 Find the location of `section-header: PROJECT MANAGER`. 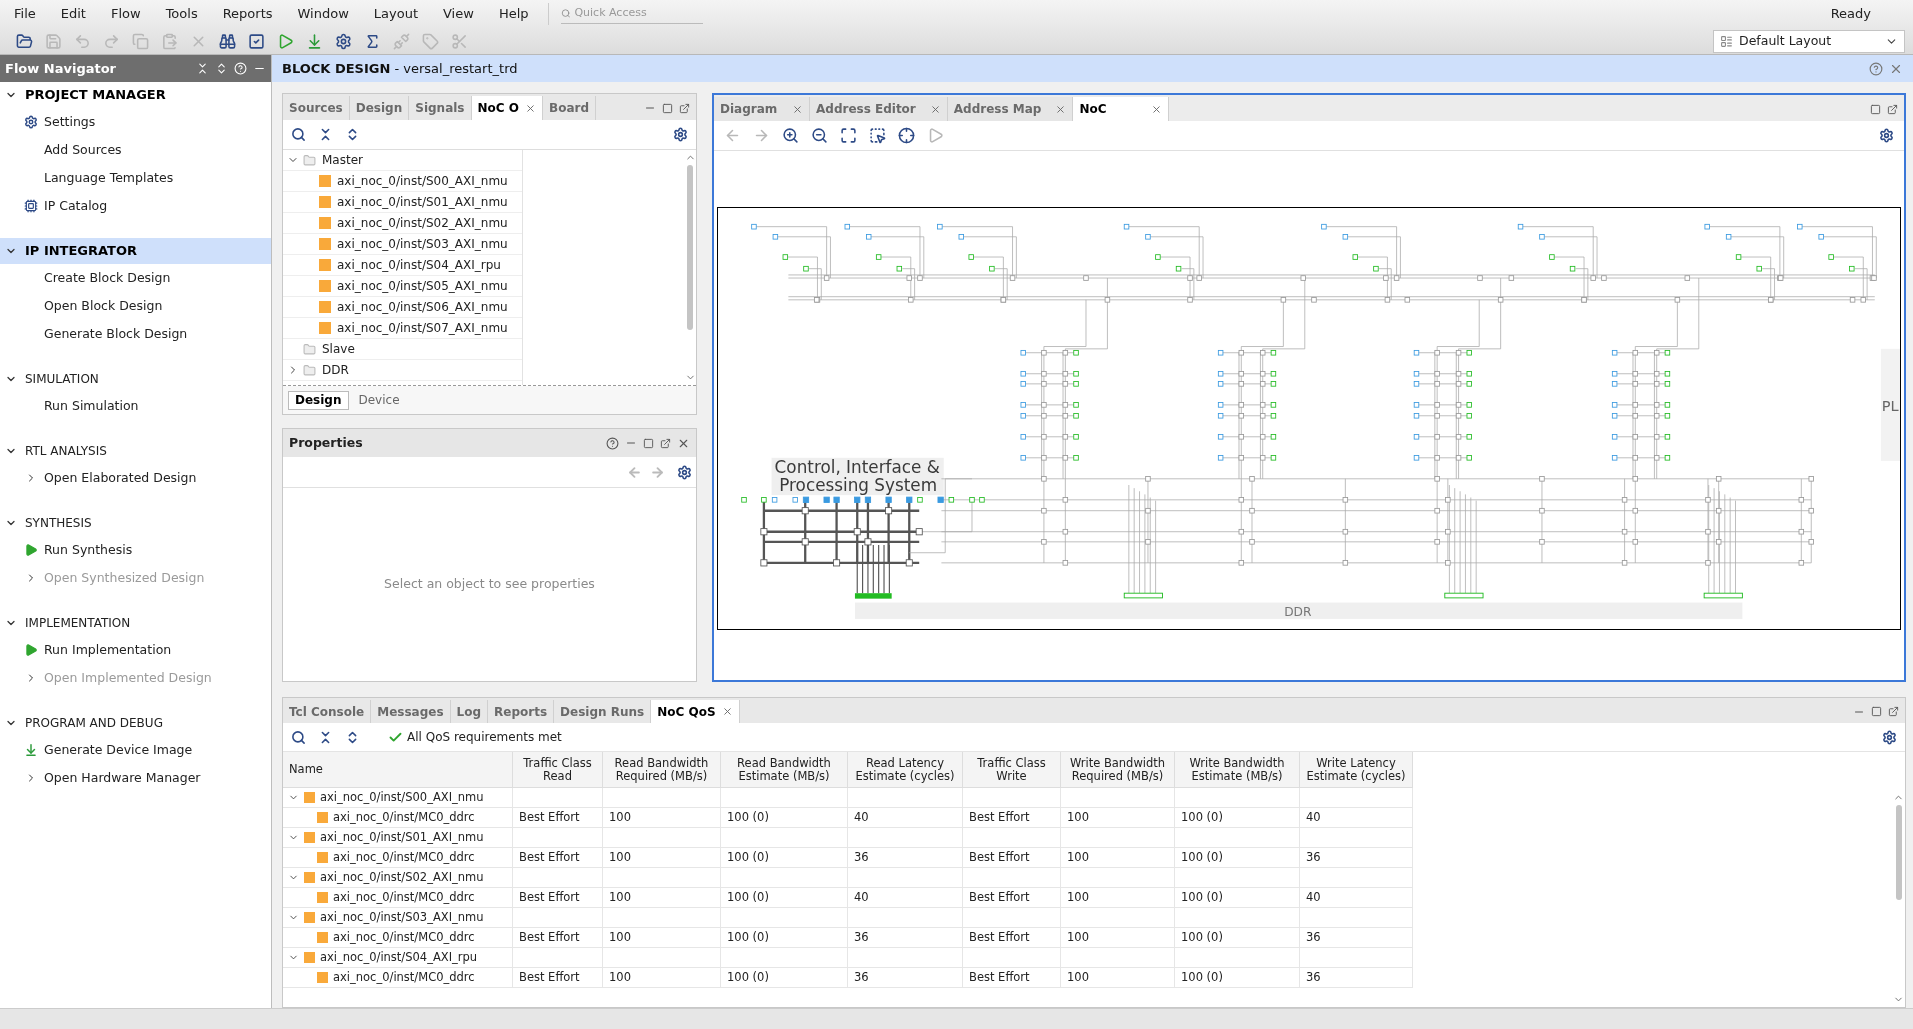

section-header: PROJECT MANAGER is located at coordinates (135, 95).